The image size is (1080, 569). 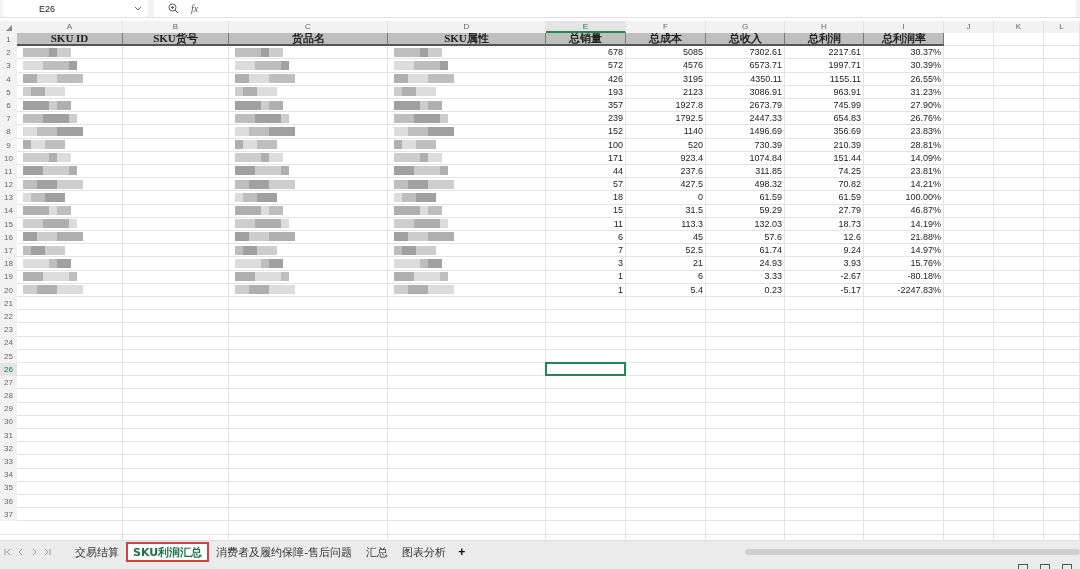 What do you see at coordinates (173, 8) in the screenshot?
I see `zoom-icon` at bounding box center [173, 8].